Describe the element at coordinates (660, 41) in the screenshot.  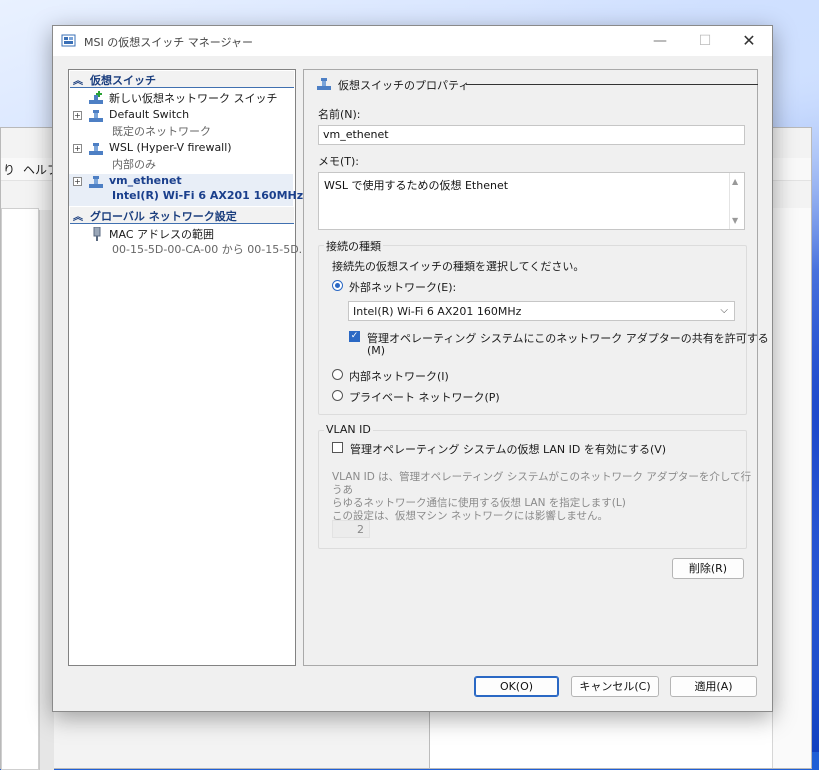
I see `minimize-button: —` at that location.